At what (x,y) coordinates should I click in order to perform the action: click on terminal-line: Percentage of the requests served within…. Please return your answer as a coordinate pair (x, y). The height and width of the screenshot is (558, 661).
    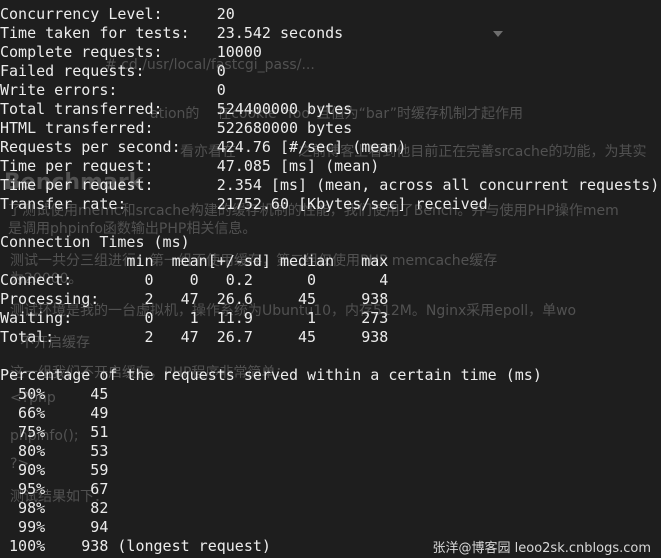
    Looking at the image, I should click on (271, 375).